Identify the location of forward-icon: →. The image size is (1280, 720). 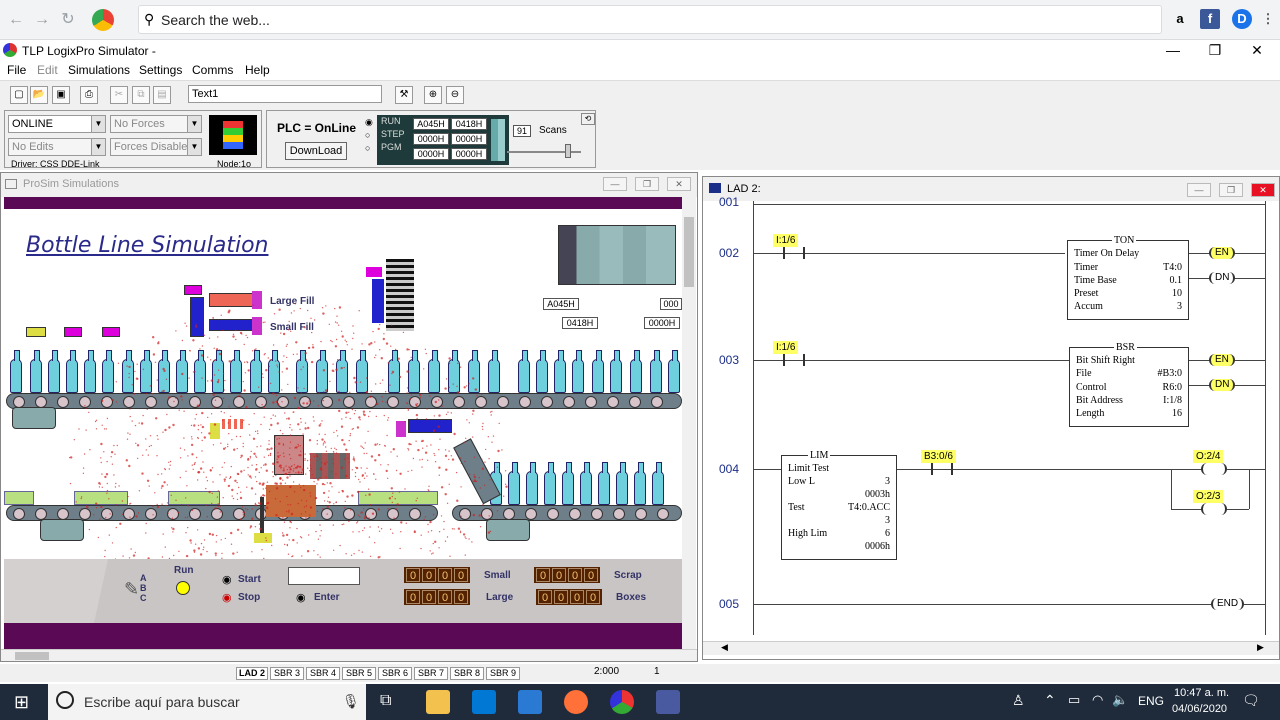
(42, 20).